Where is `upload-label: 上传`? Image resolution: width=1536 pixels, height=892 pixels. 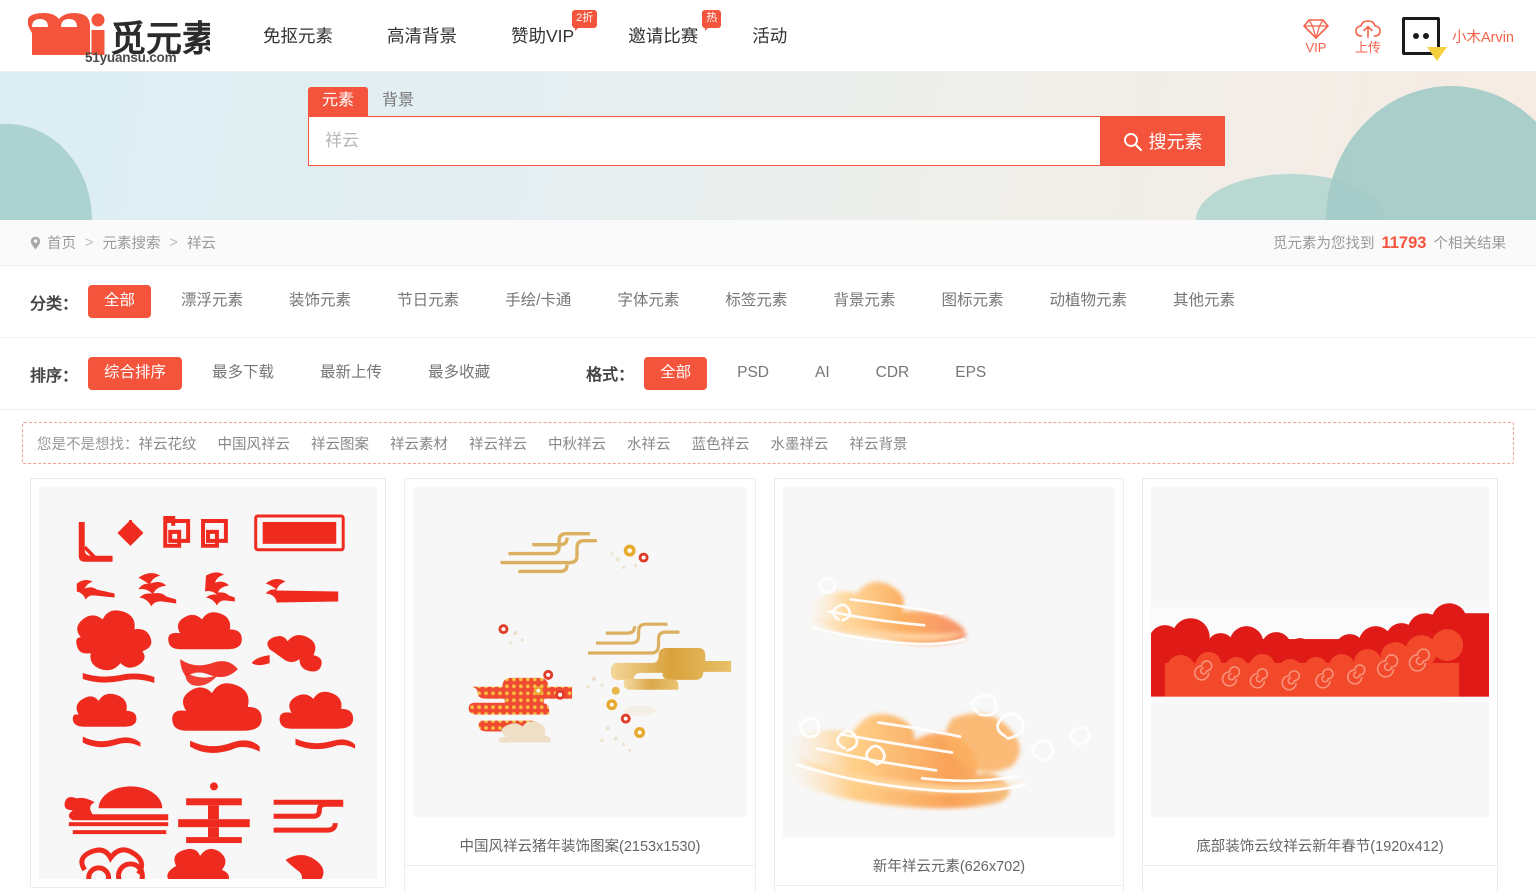 upload-label: 上传 is located at coordinates (1367, 47).